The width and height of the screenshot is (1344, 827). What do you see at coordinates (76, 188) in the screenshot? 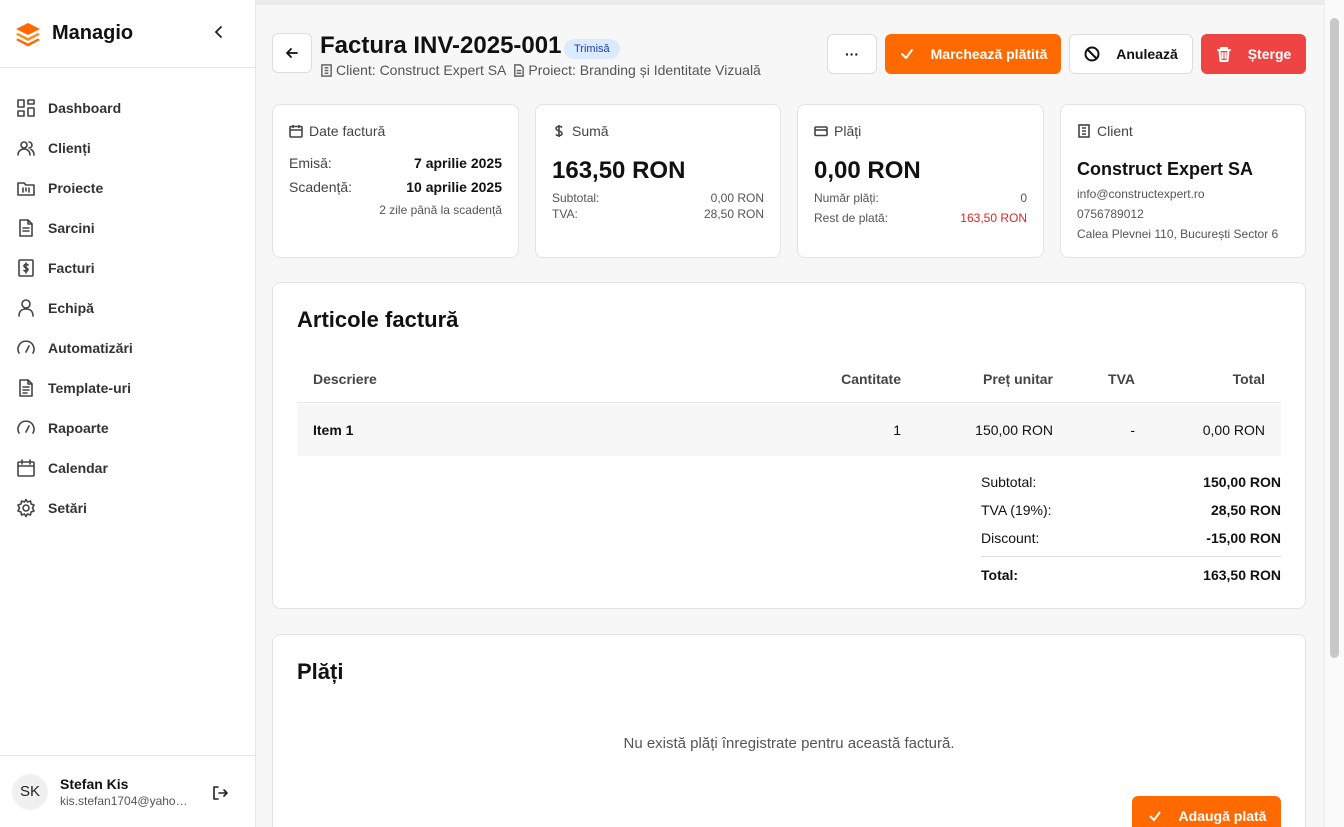
I see `sidebar-item-label: Proiecte` at bounding box center [76, 188].